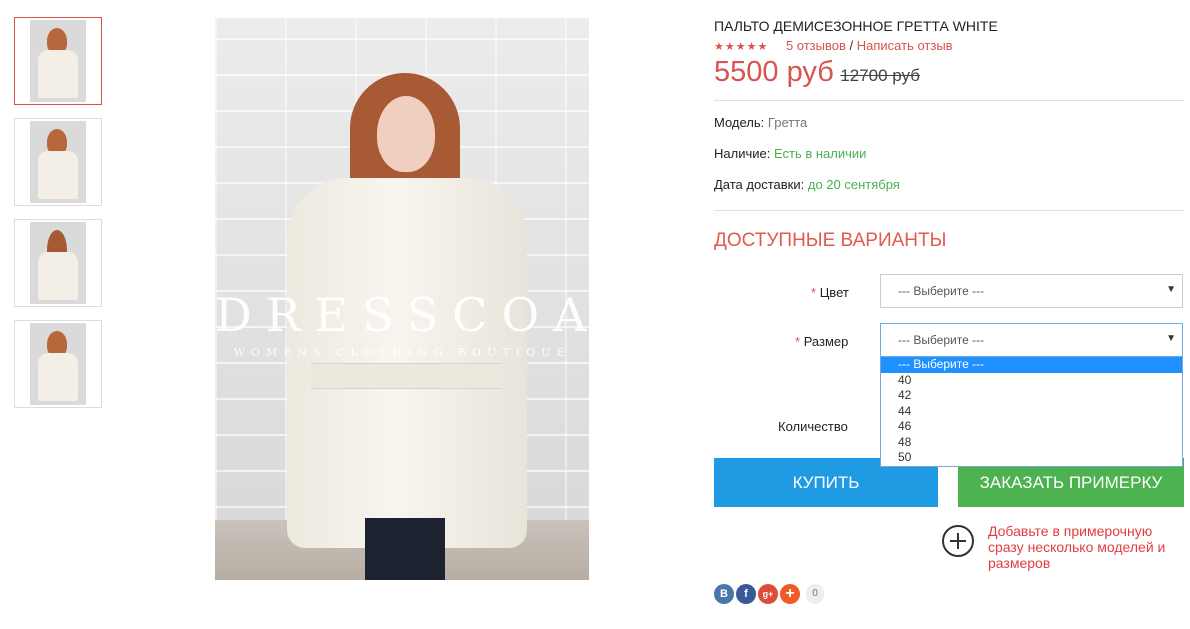 The width and height of the screenshot is (1190, 629). I want to click on color-select-value: --- Выберите ---, so click(941, 291).